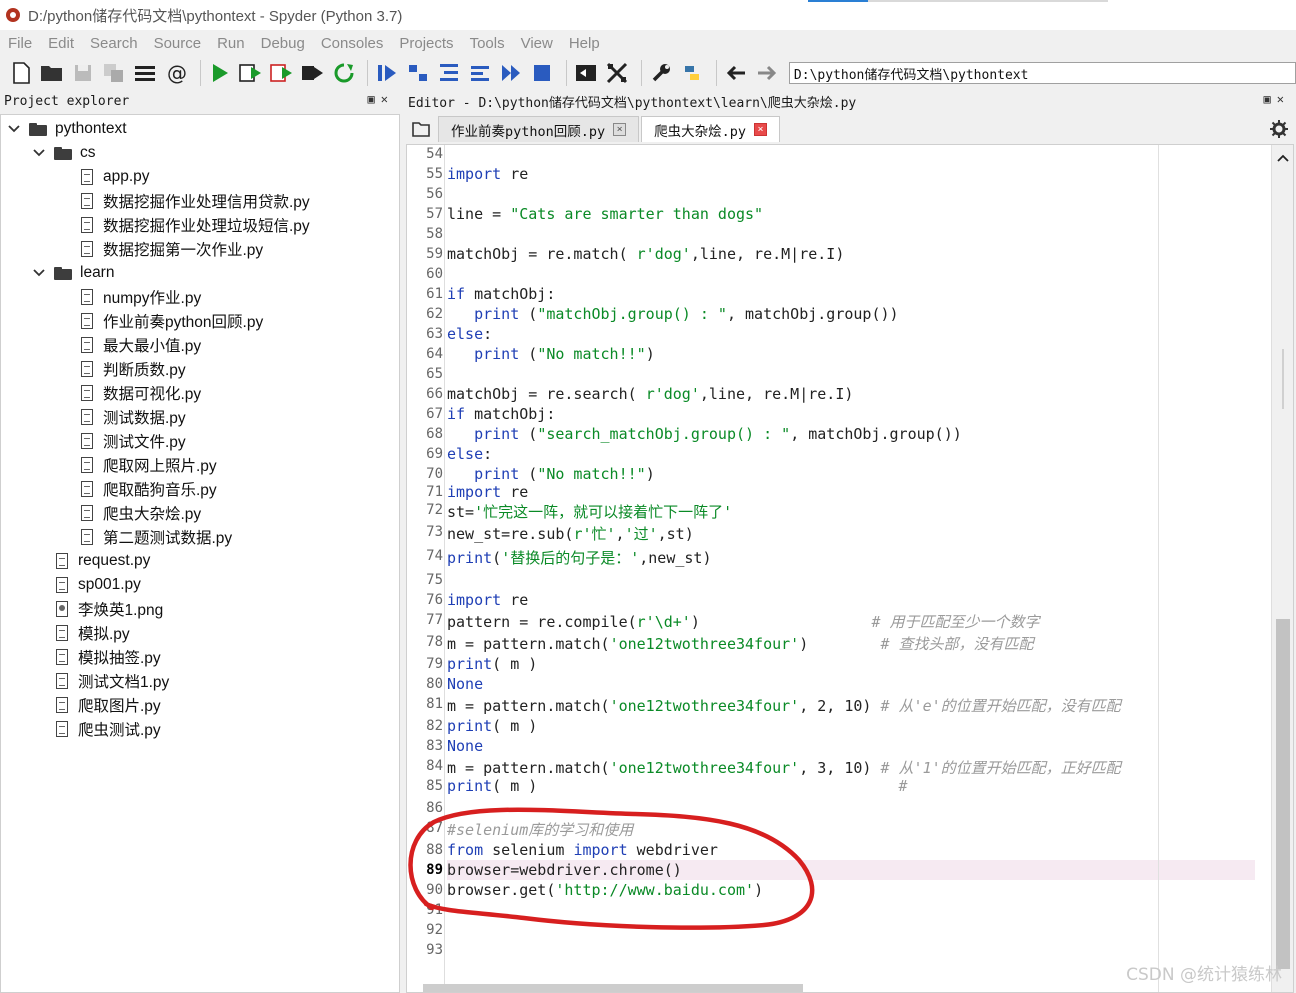 This screenshot has width=1296, height=993. What do you see at coordinates (282, 73) in the screenshot?
I see `run-cell-advance-icon` at bounding box center [282, 73].